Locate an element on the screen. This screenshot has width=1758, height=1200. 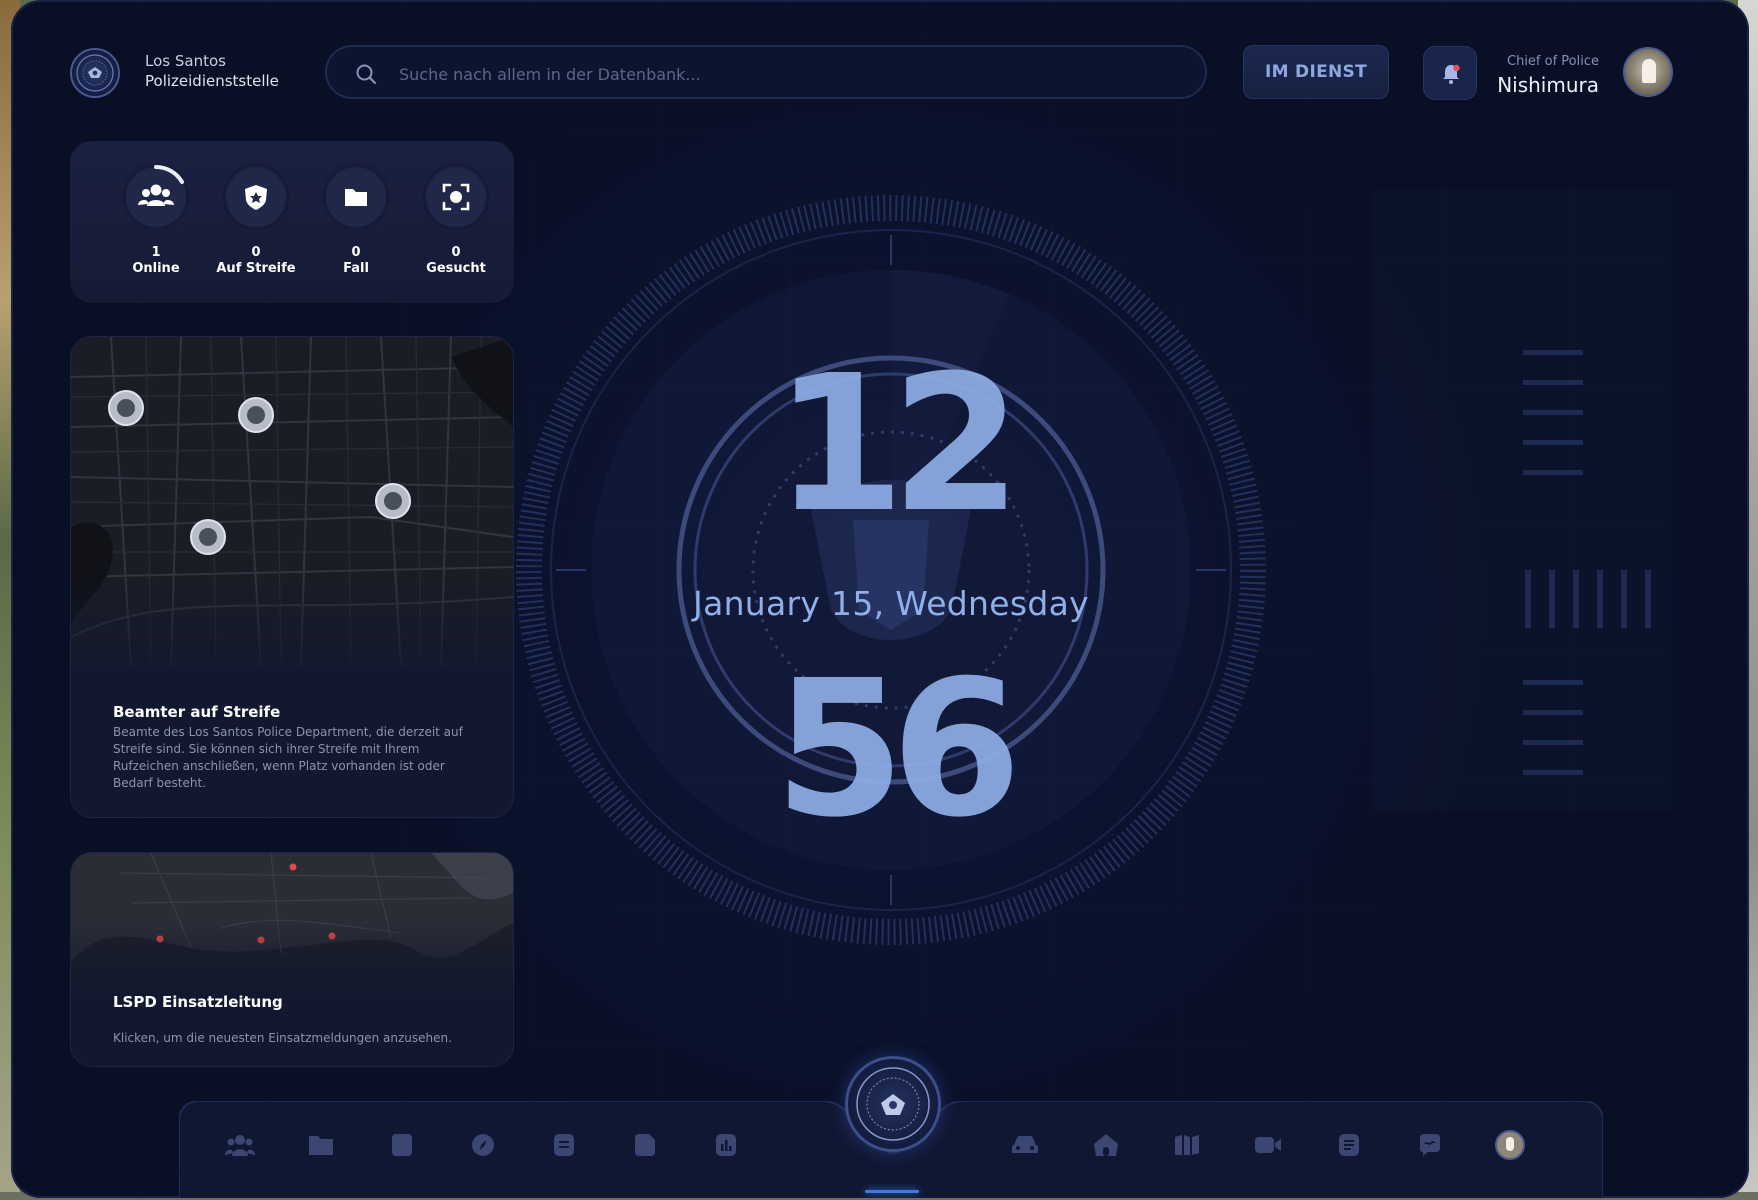
home-seal-button is located at coordinates (893, 1104).